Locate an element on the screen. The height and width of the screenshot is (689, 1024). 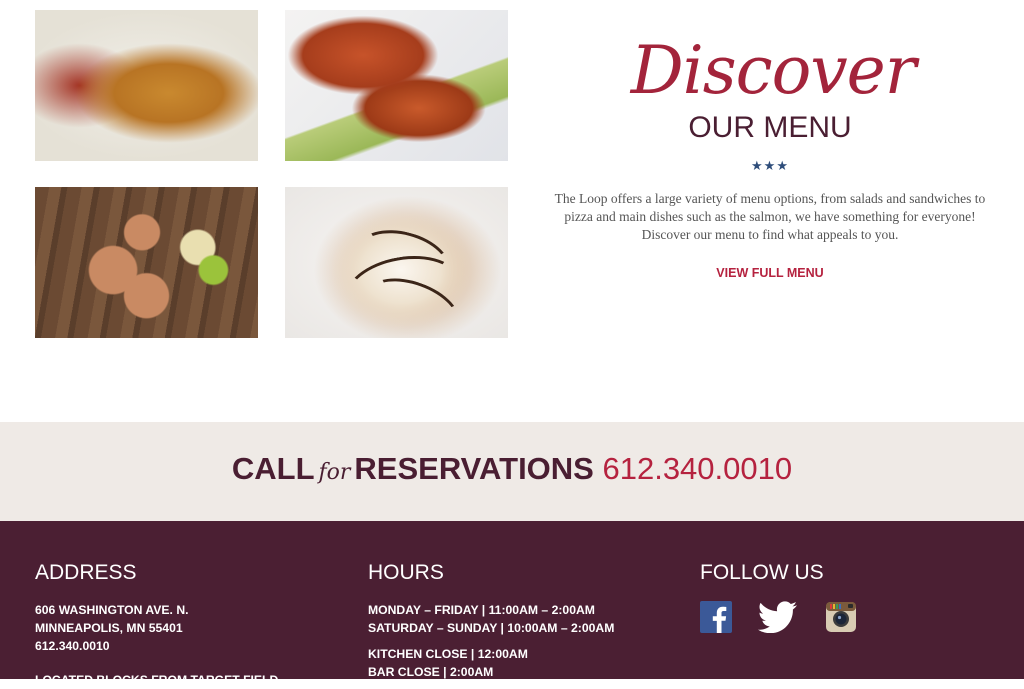
for-script: for is located at coordinates (334, 472).